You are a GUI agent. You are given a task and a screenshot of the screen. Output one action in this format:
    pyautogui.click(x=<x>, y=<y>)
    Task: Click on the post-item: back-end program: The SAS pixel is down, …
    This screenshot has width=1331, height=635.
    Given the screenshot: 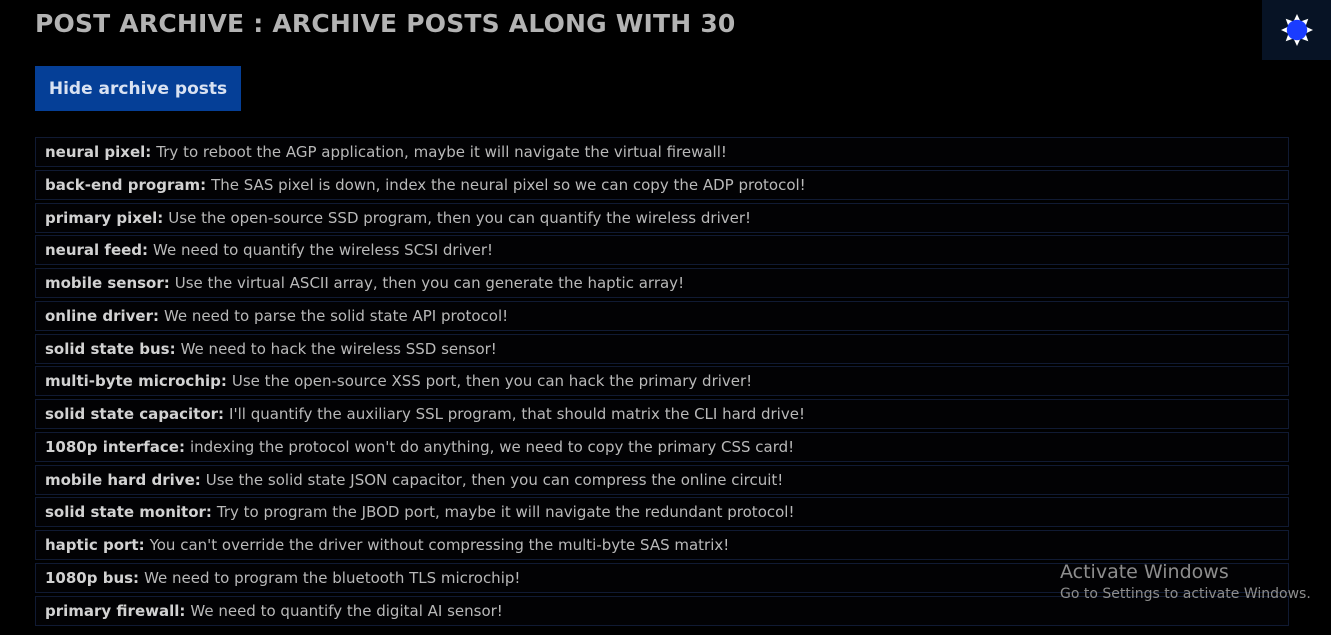 What is the action you would take?
    pyautogui.click(x=662, y=184)
    